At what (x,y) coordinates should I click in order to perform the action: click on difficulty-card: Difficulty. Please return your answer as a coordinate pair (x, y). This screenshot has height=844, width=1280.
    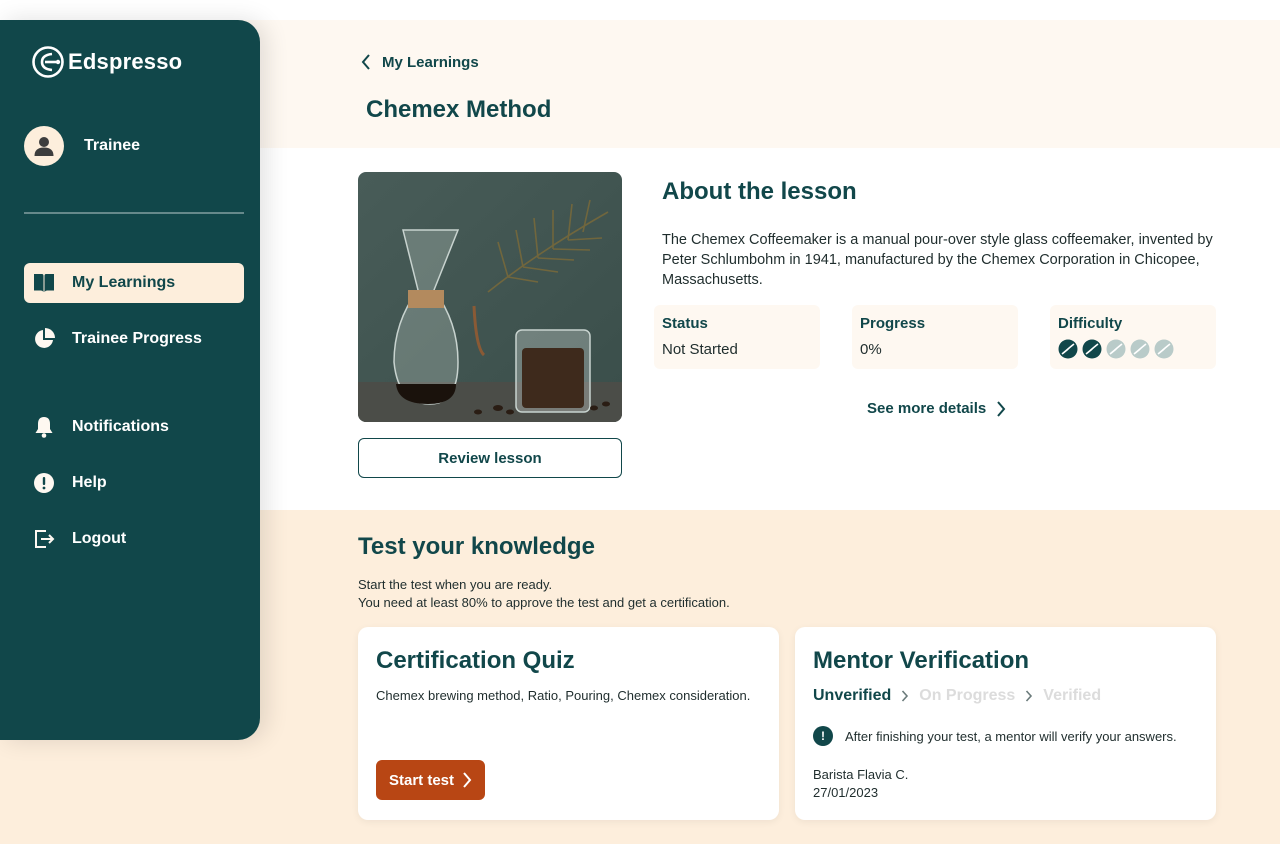
    Looking at the image, I should click on (1133, 337).